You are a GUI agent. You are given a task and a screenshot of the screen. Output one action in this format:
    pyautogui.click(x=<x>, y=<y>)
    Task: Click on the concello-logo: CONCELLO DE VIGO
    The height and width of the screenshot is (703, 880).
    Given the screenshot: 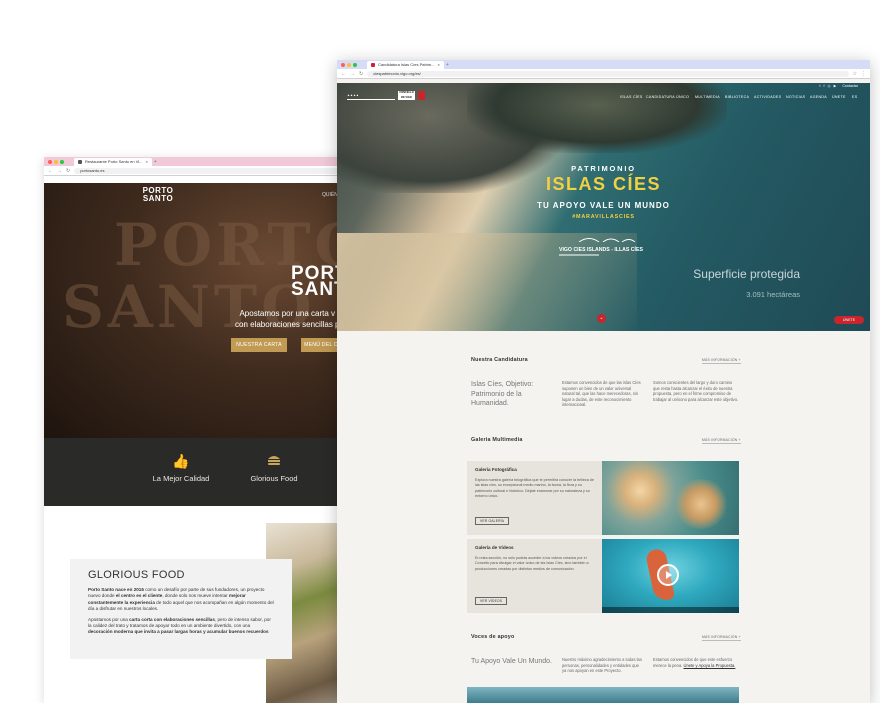 What is the action you would take?
    pyautogui.click(x=406, y=95)
    